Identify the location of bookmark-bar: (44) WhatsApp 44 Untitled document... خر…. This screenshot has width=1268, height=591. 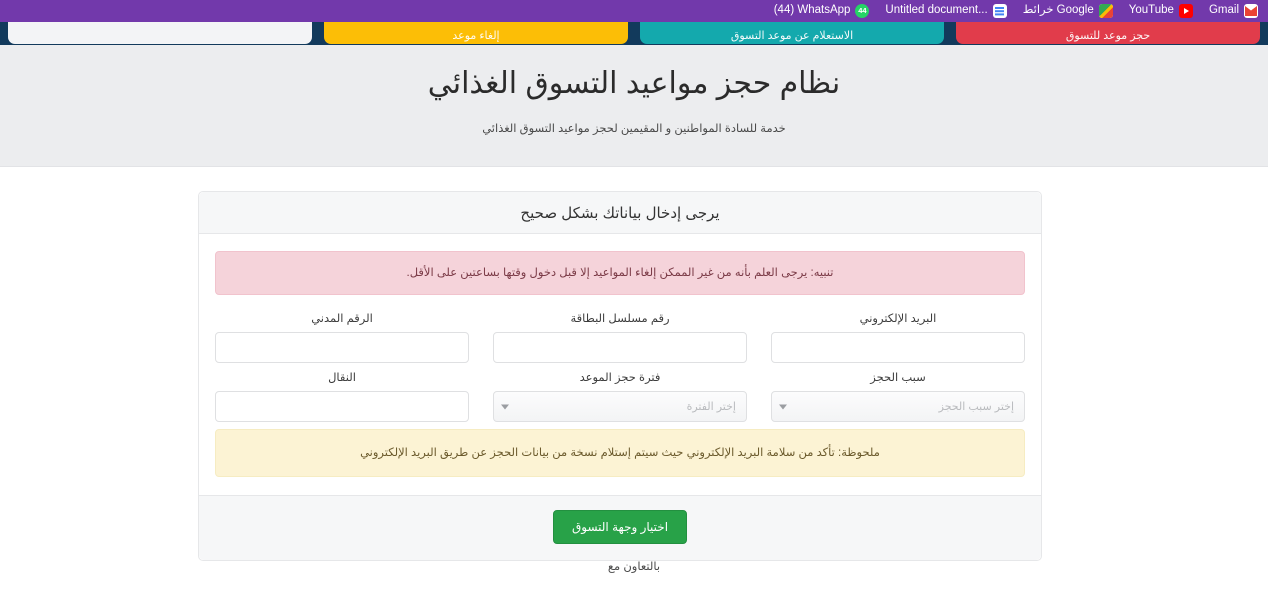
(1017, 11).